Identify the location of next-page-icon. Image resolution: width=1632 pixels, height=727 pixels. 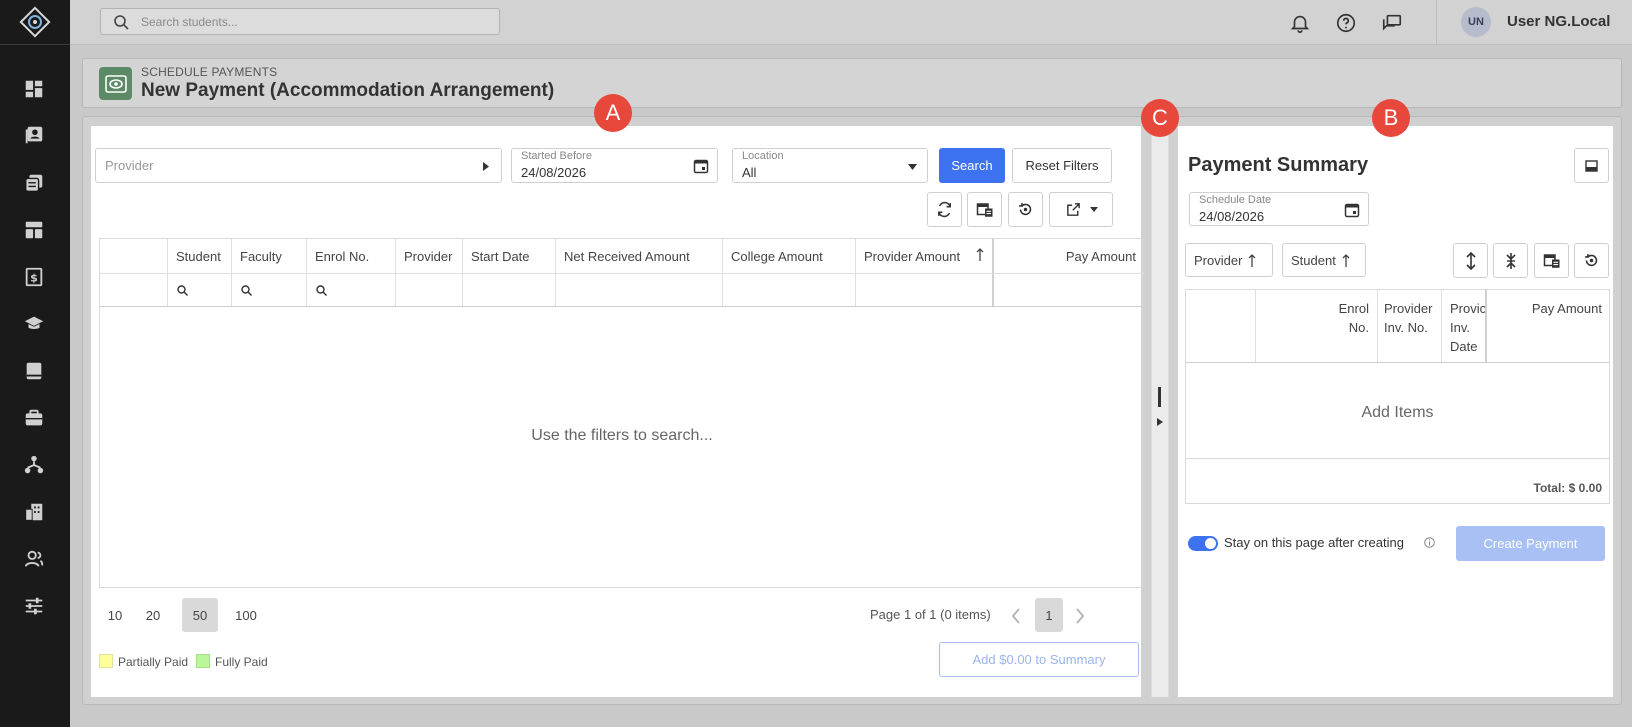
(1080, 616).